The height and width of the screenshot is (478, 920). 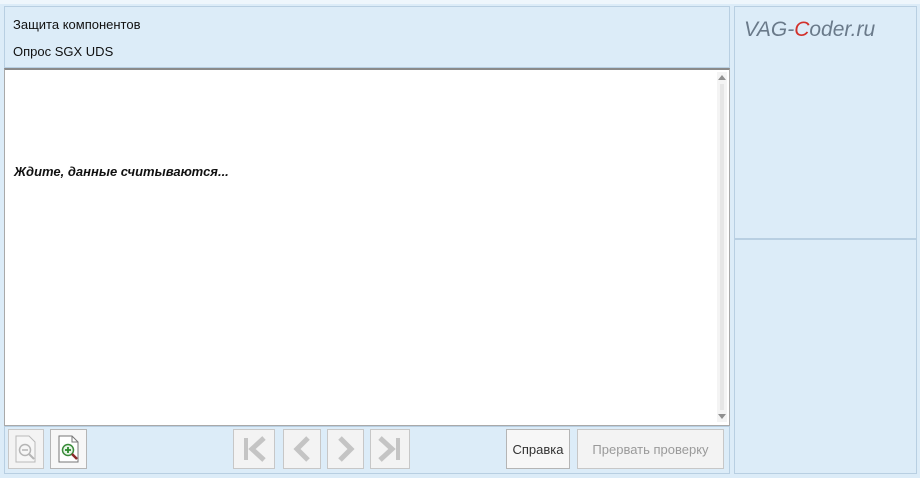 I want to click on top-strip, so click(x=460, y=2).